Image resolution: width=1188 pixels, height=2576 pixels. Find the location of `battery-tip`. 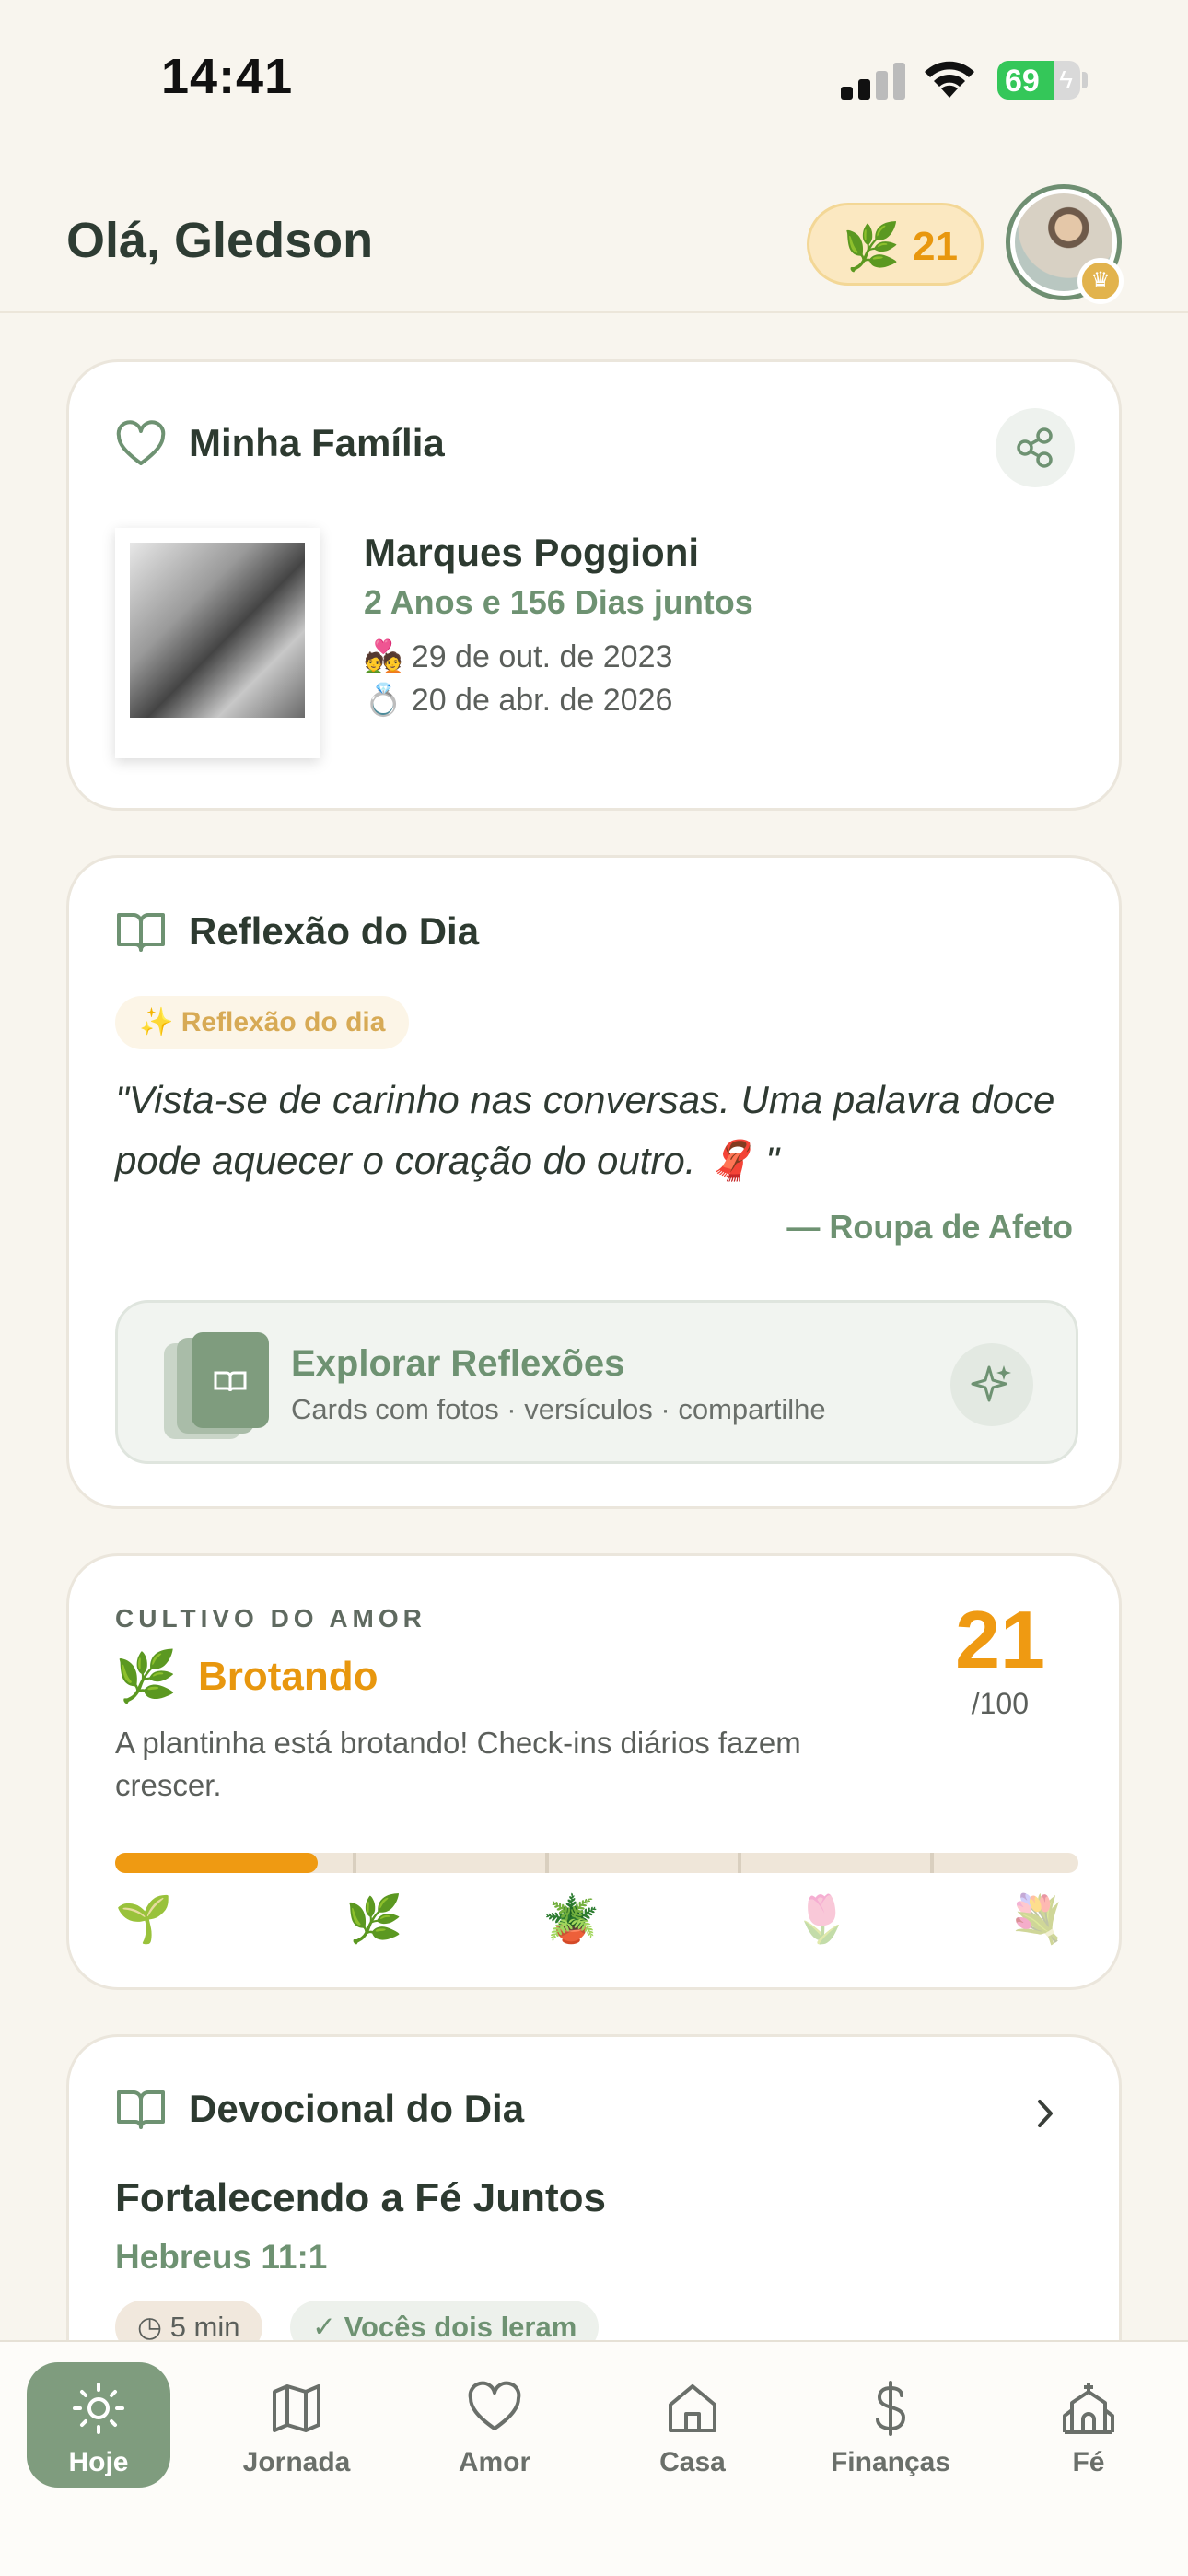

battery-tip is located at coordinates (1085, 80).